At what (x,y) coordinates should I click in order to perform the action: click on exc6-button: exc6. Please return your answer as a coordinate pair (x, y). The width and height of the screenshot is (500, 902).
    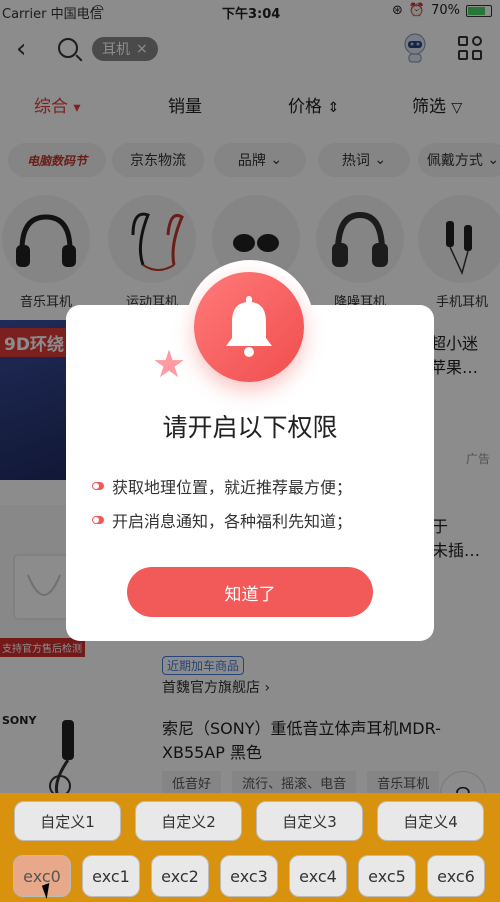
    Looking at the image, I should click on (456, 876).